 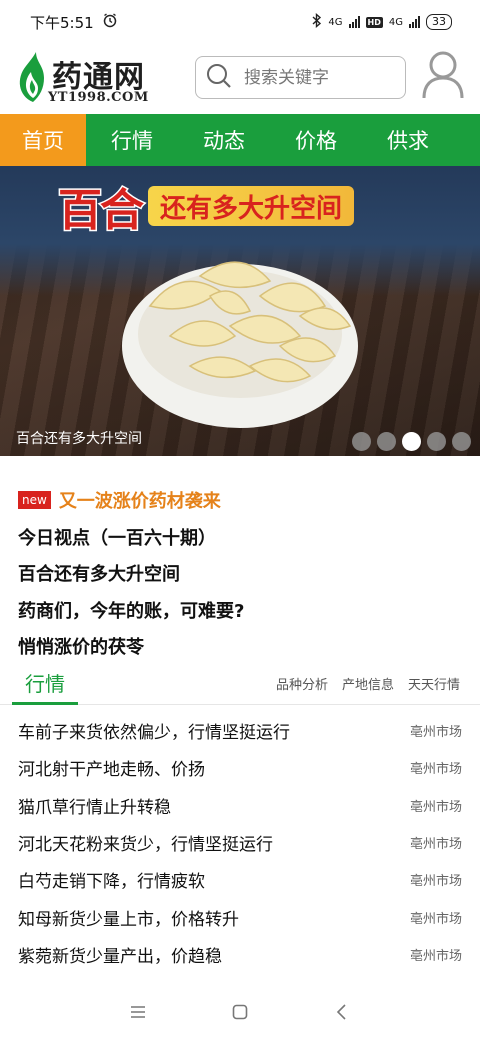 I want to click on headline-item: 百合还有多大升空间, so click(x=243, y=573).